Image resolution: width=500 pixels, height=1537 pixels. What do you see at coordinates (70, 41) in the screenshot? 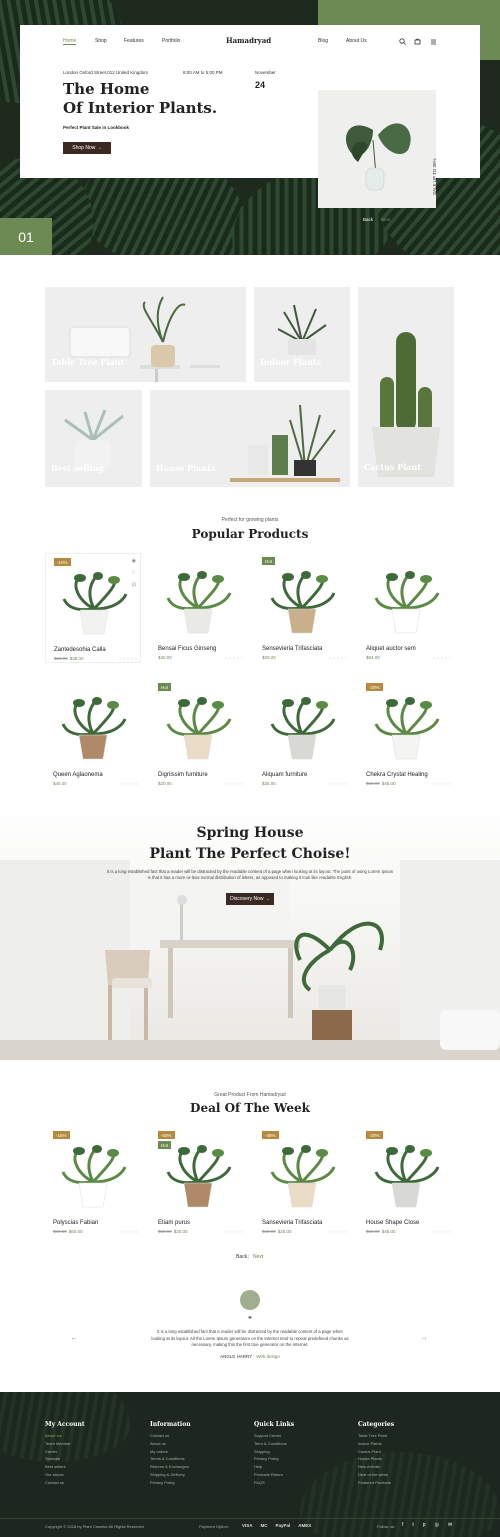
I see `nav-home: Home` at bounding box center [70, 41].